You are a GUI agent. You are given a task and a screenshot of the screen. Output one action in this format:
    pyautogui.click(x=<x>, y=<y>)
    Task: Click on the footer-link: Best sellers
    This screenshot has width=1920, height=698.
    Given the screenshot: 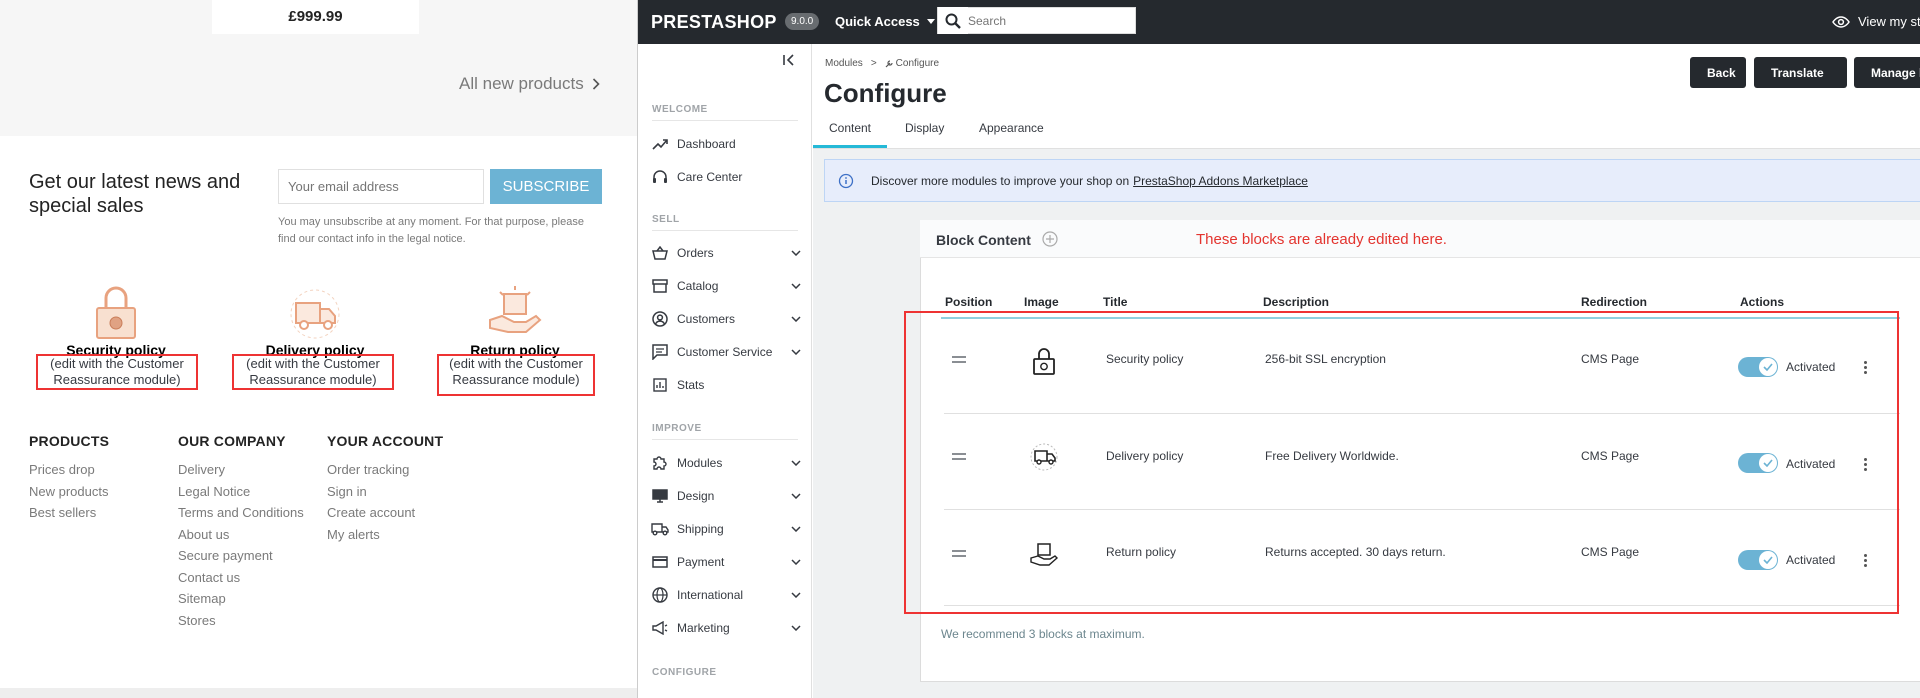 What is the action you would take?
    pyautogui.click(x=69, y=513)
    